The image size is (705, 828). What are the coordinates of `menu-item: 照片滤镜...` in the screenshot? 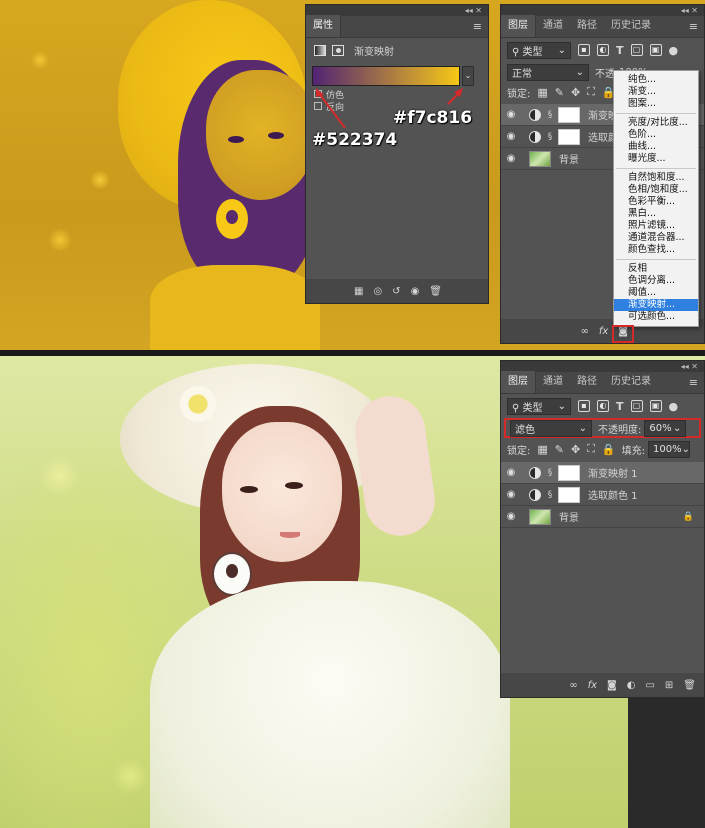 It's located at (656, 226).